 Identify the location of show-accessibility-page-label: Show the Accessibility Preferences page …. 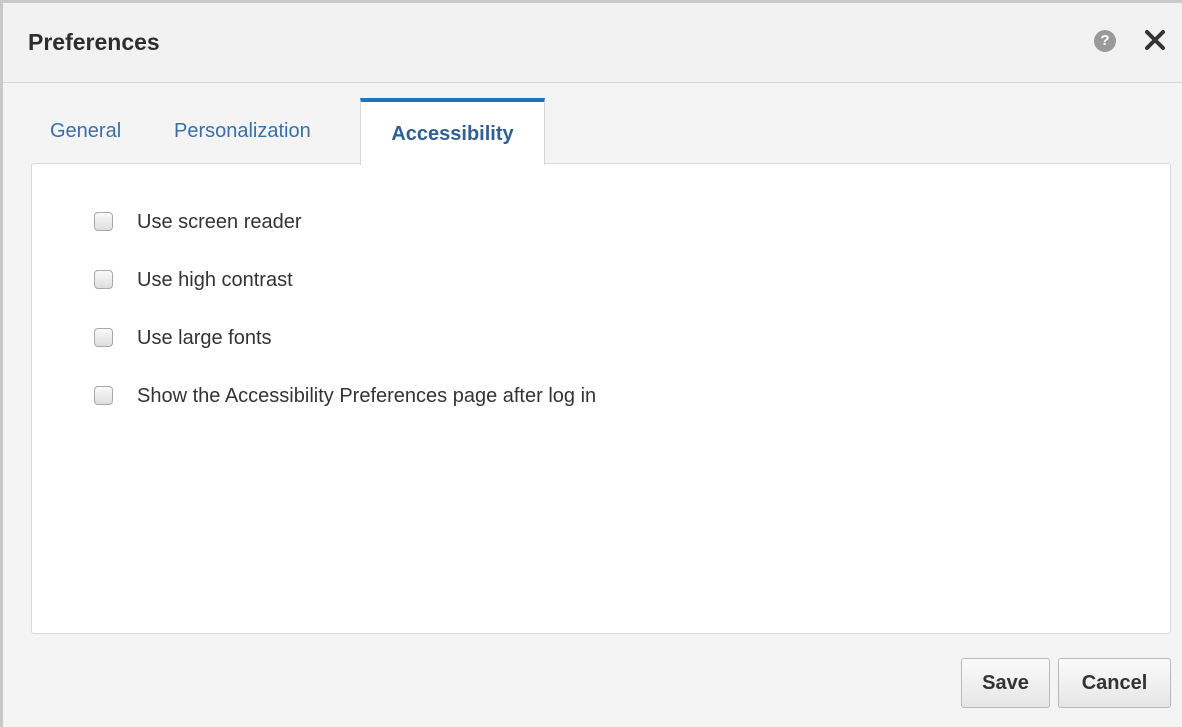
(367, 396).